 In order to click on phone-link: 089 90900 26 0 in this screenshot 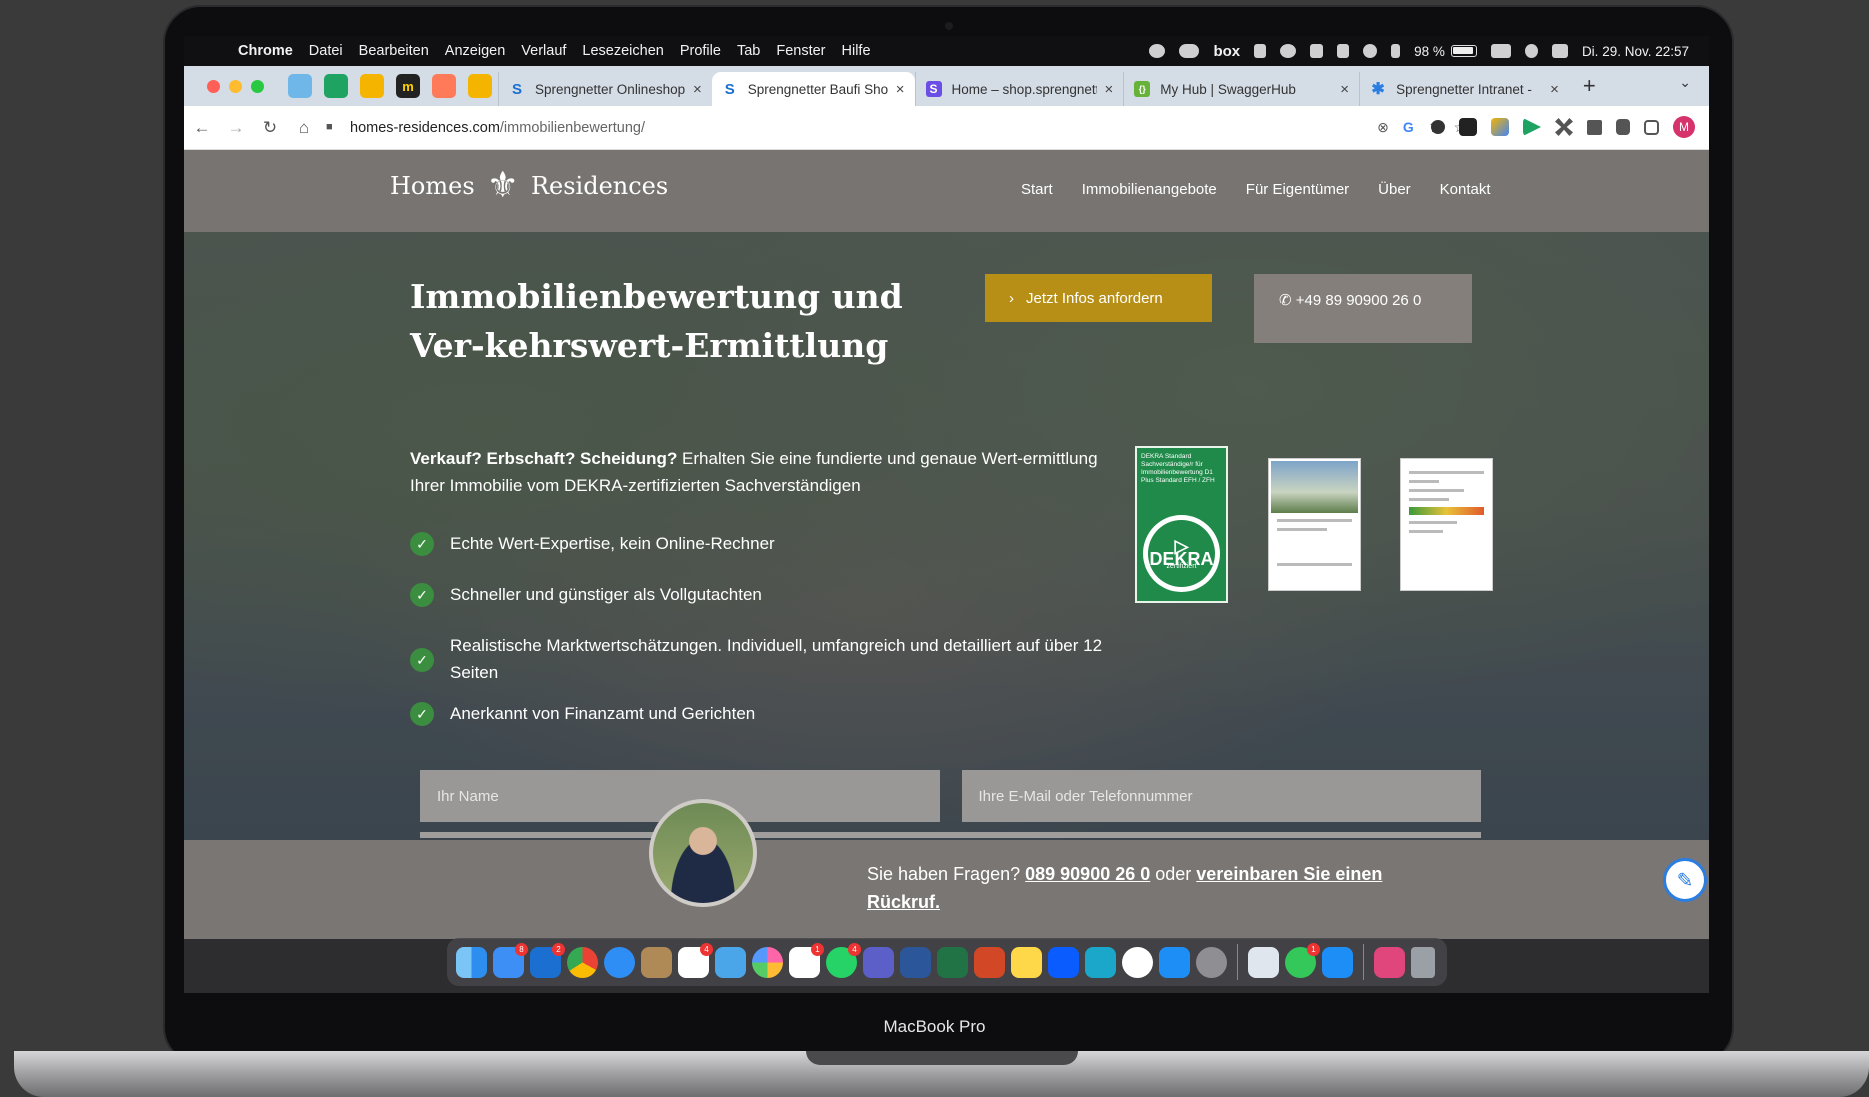, I will do `click(1087, 874)`.